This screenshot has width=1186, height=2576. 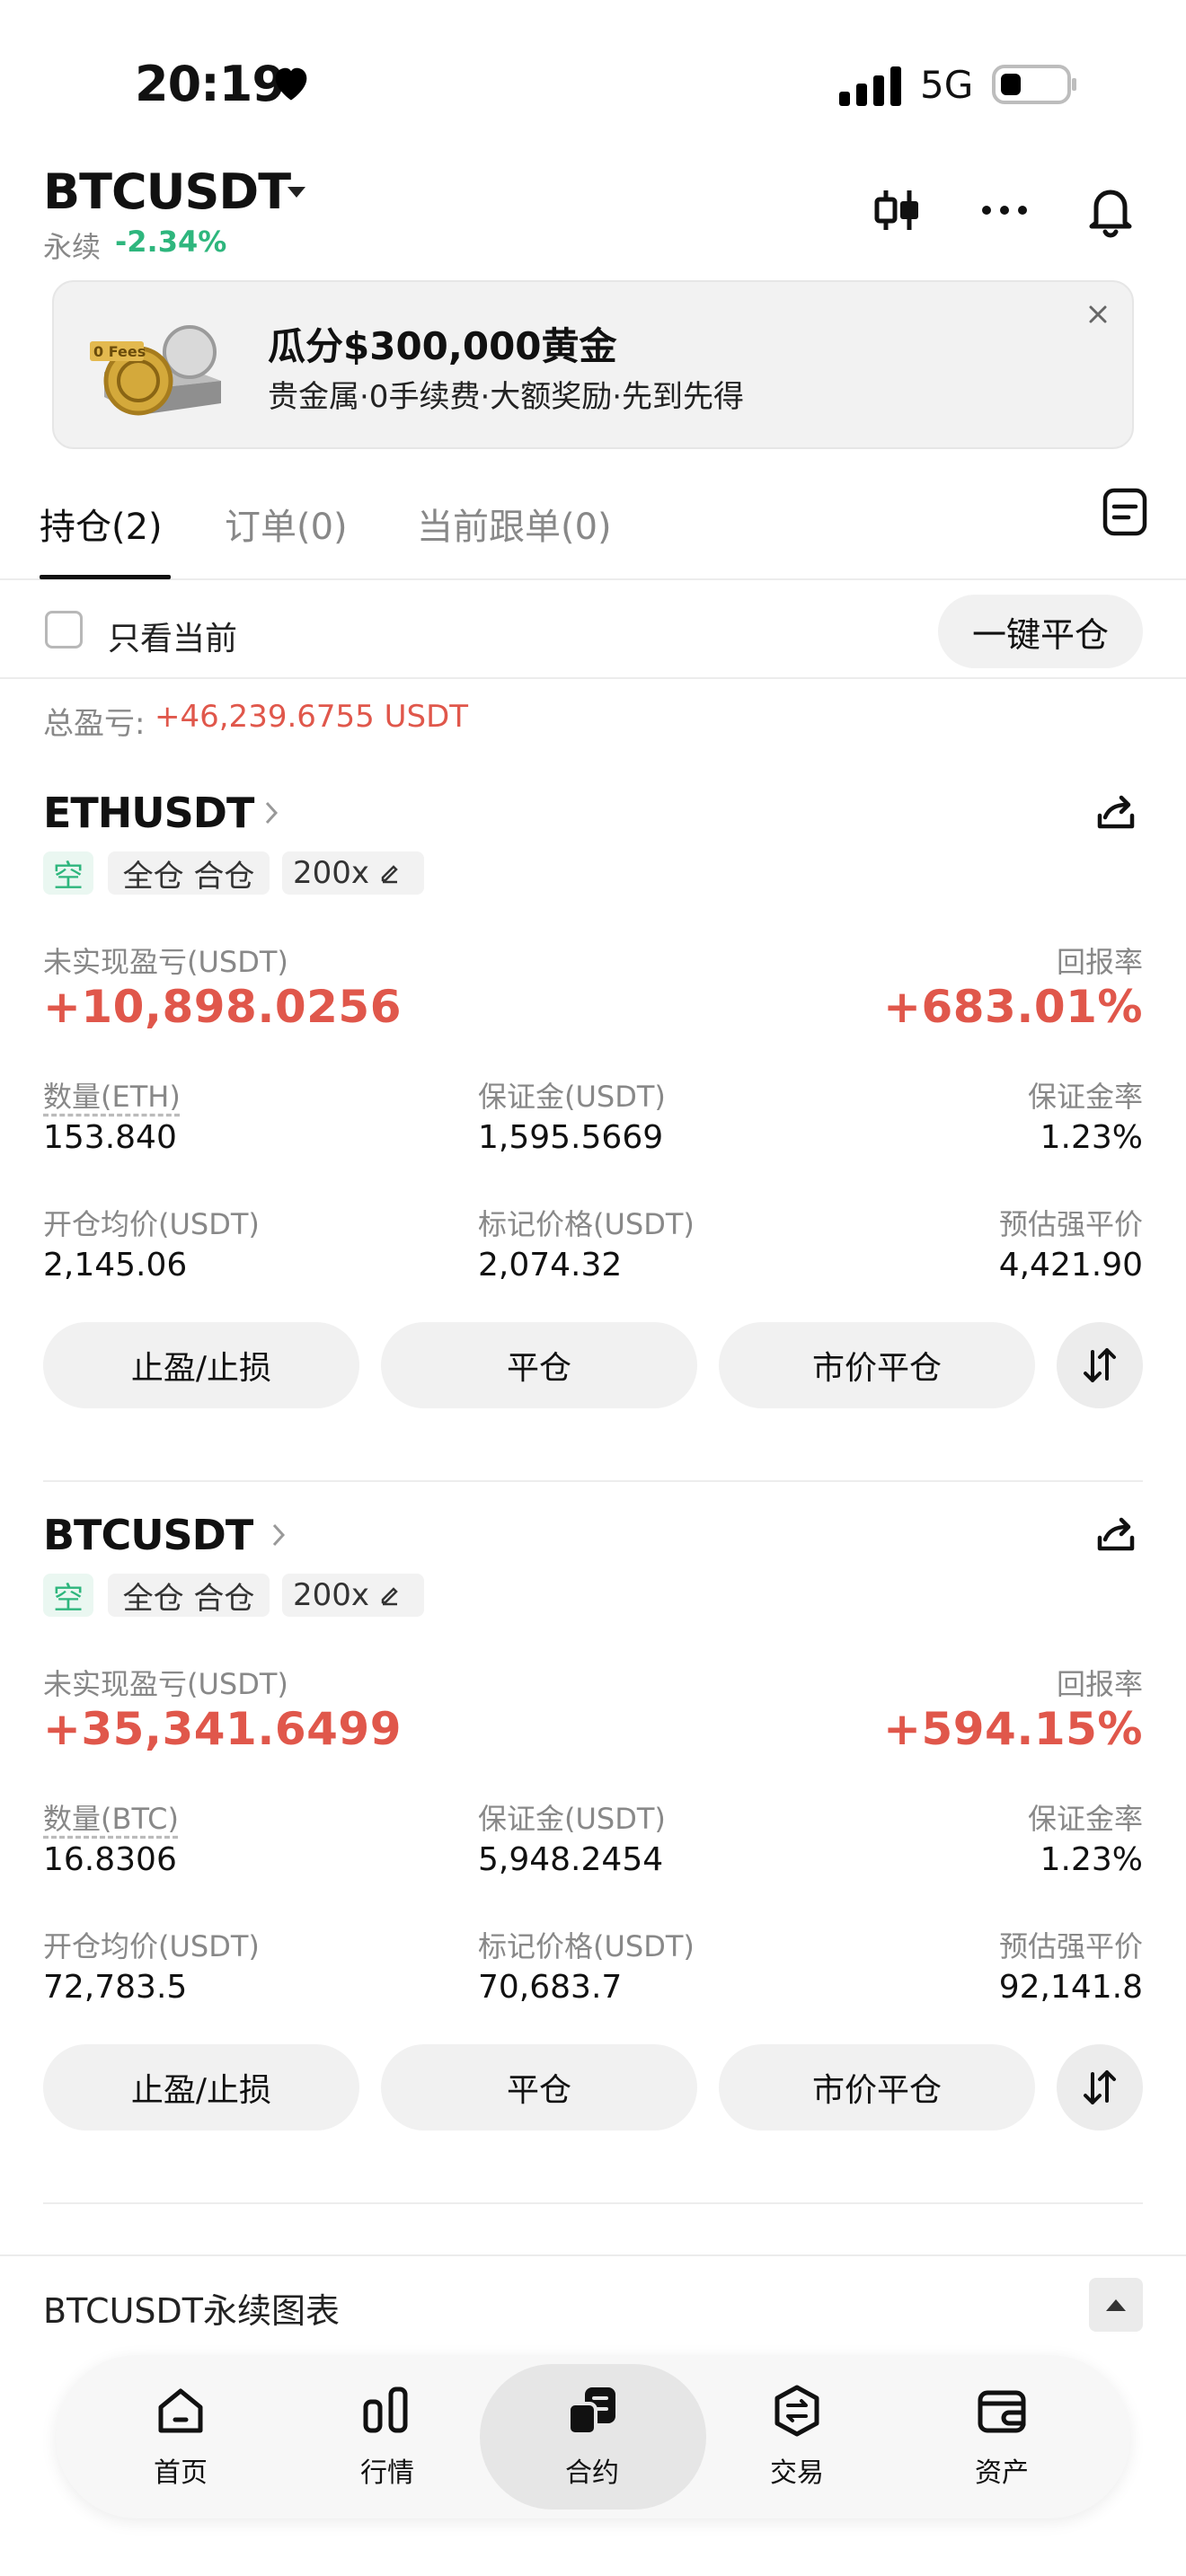 I want to click on banner-image-text: 0 Fees, so click(x=119, y=351).